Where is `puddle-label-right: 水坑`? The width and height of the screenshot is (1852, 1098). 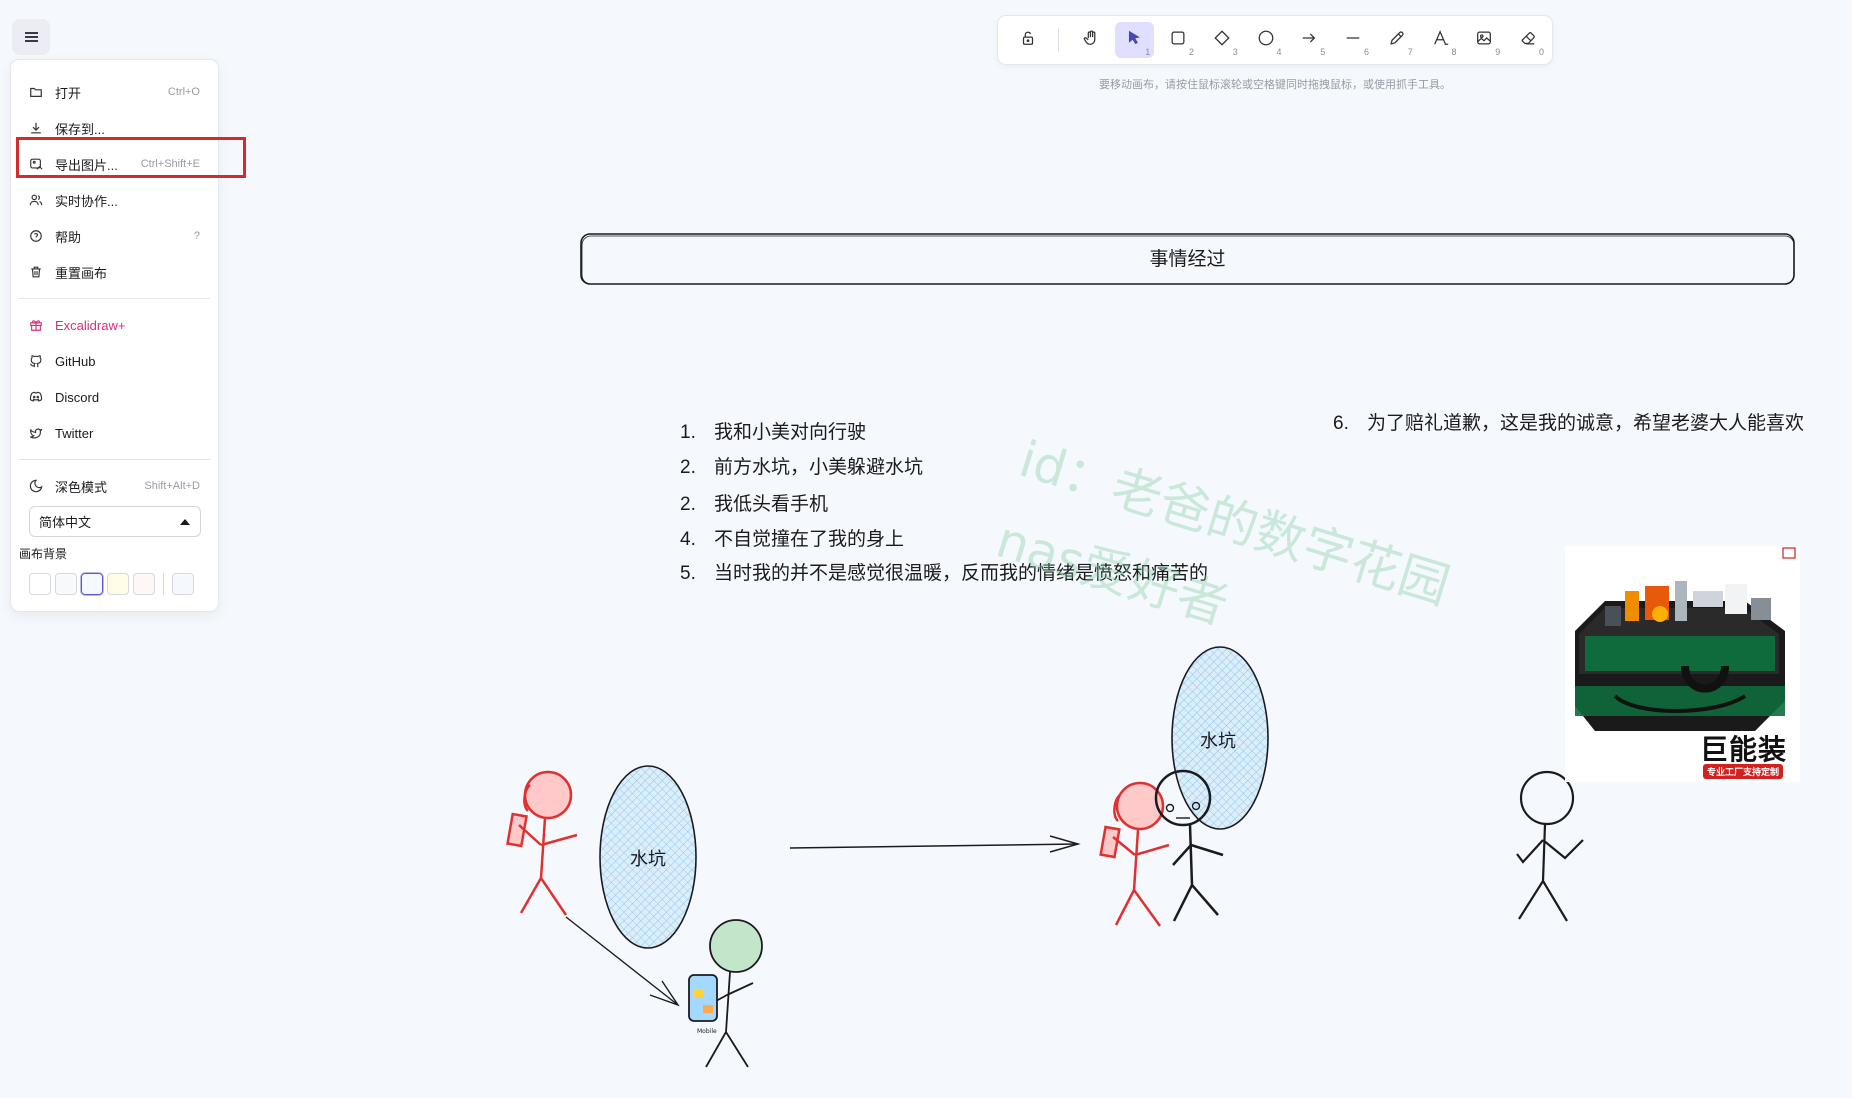 puddle-label-right: 水坑 is located at coordinates (1218, 741).